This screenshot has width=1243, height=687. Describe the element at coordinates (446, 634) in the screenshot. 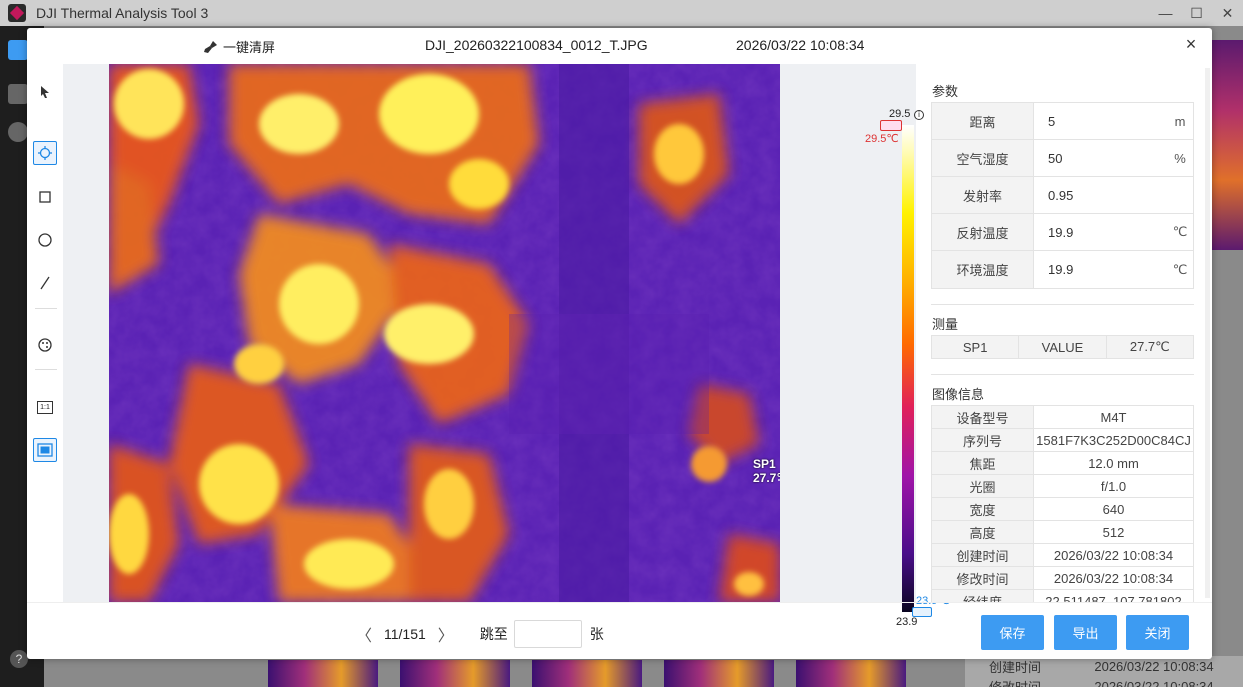

I see `next-page-icon: 〉` at that location.